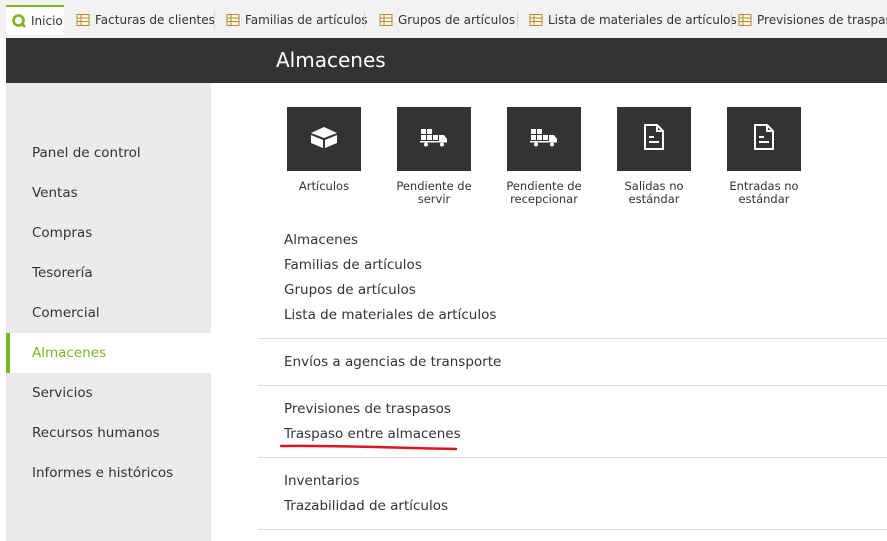  I want to click on box-icon, so click(324, 139).